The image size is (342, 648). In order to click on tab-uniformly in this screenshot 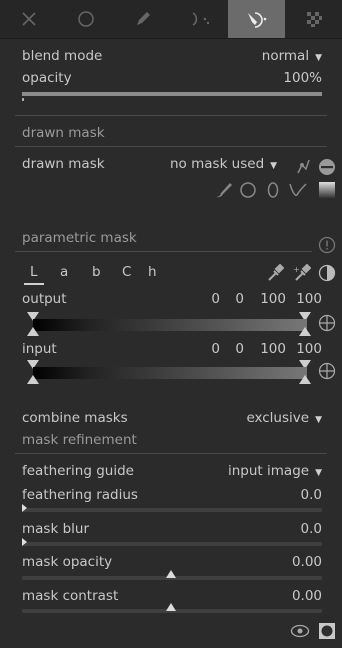, I will do `click(85, 19)`.